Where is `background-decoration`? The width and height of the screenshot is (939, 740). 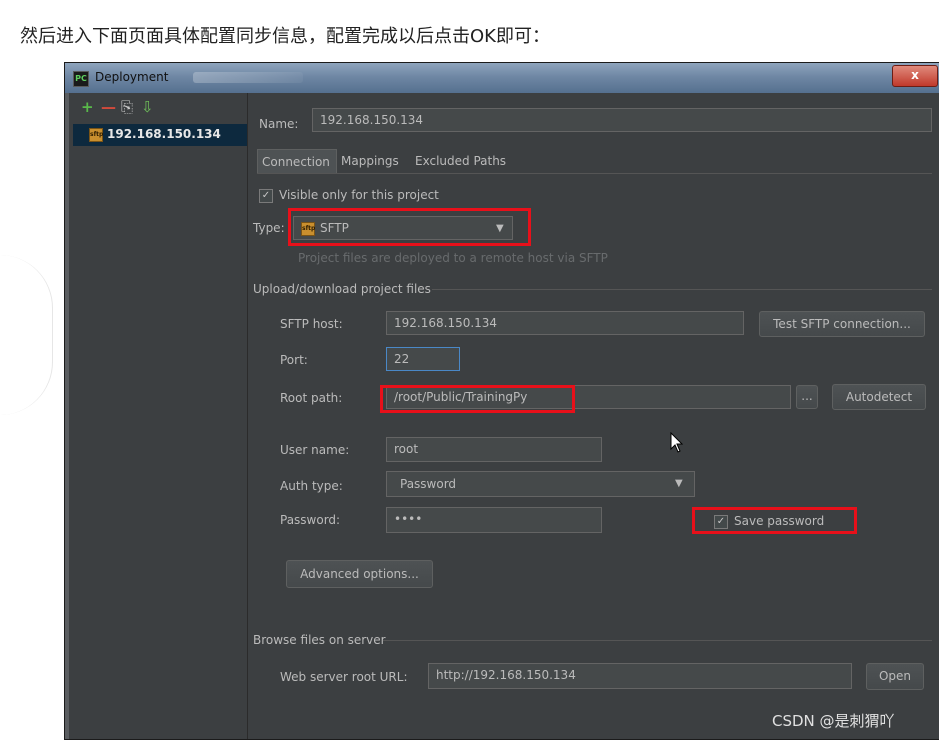
background-decoration is located at coordinates (26, 335).